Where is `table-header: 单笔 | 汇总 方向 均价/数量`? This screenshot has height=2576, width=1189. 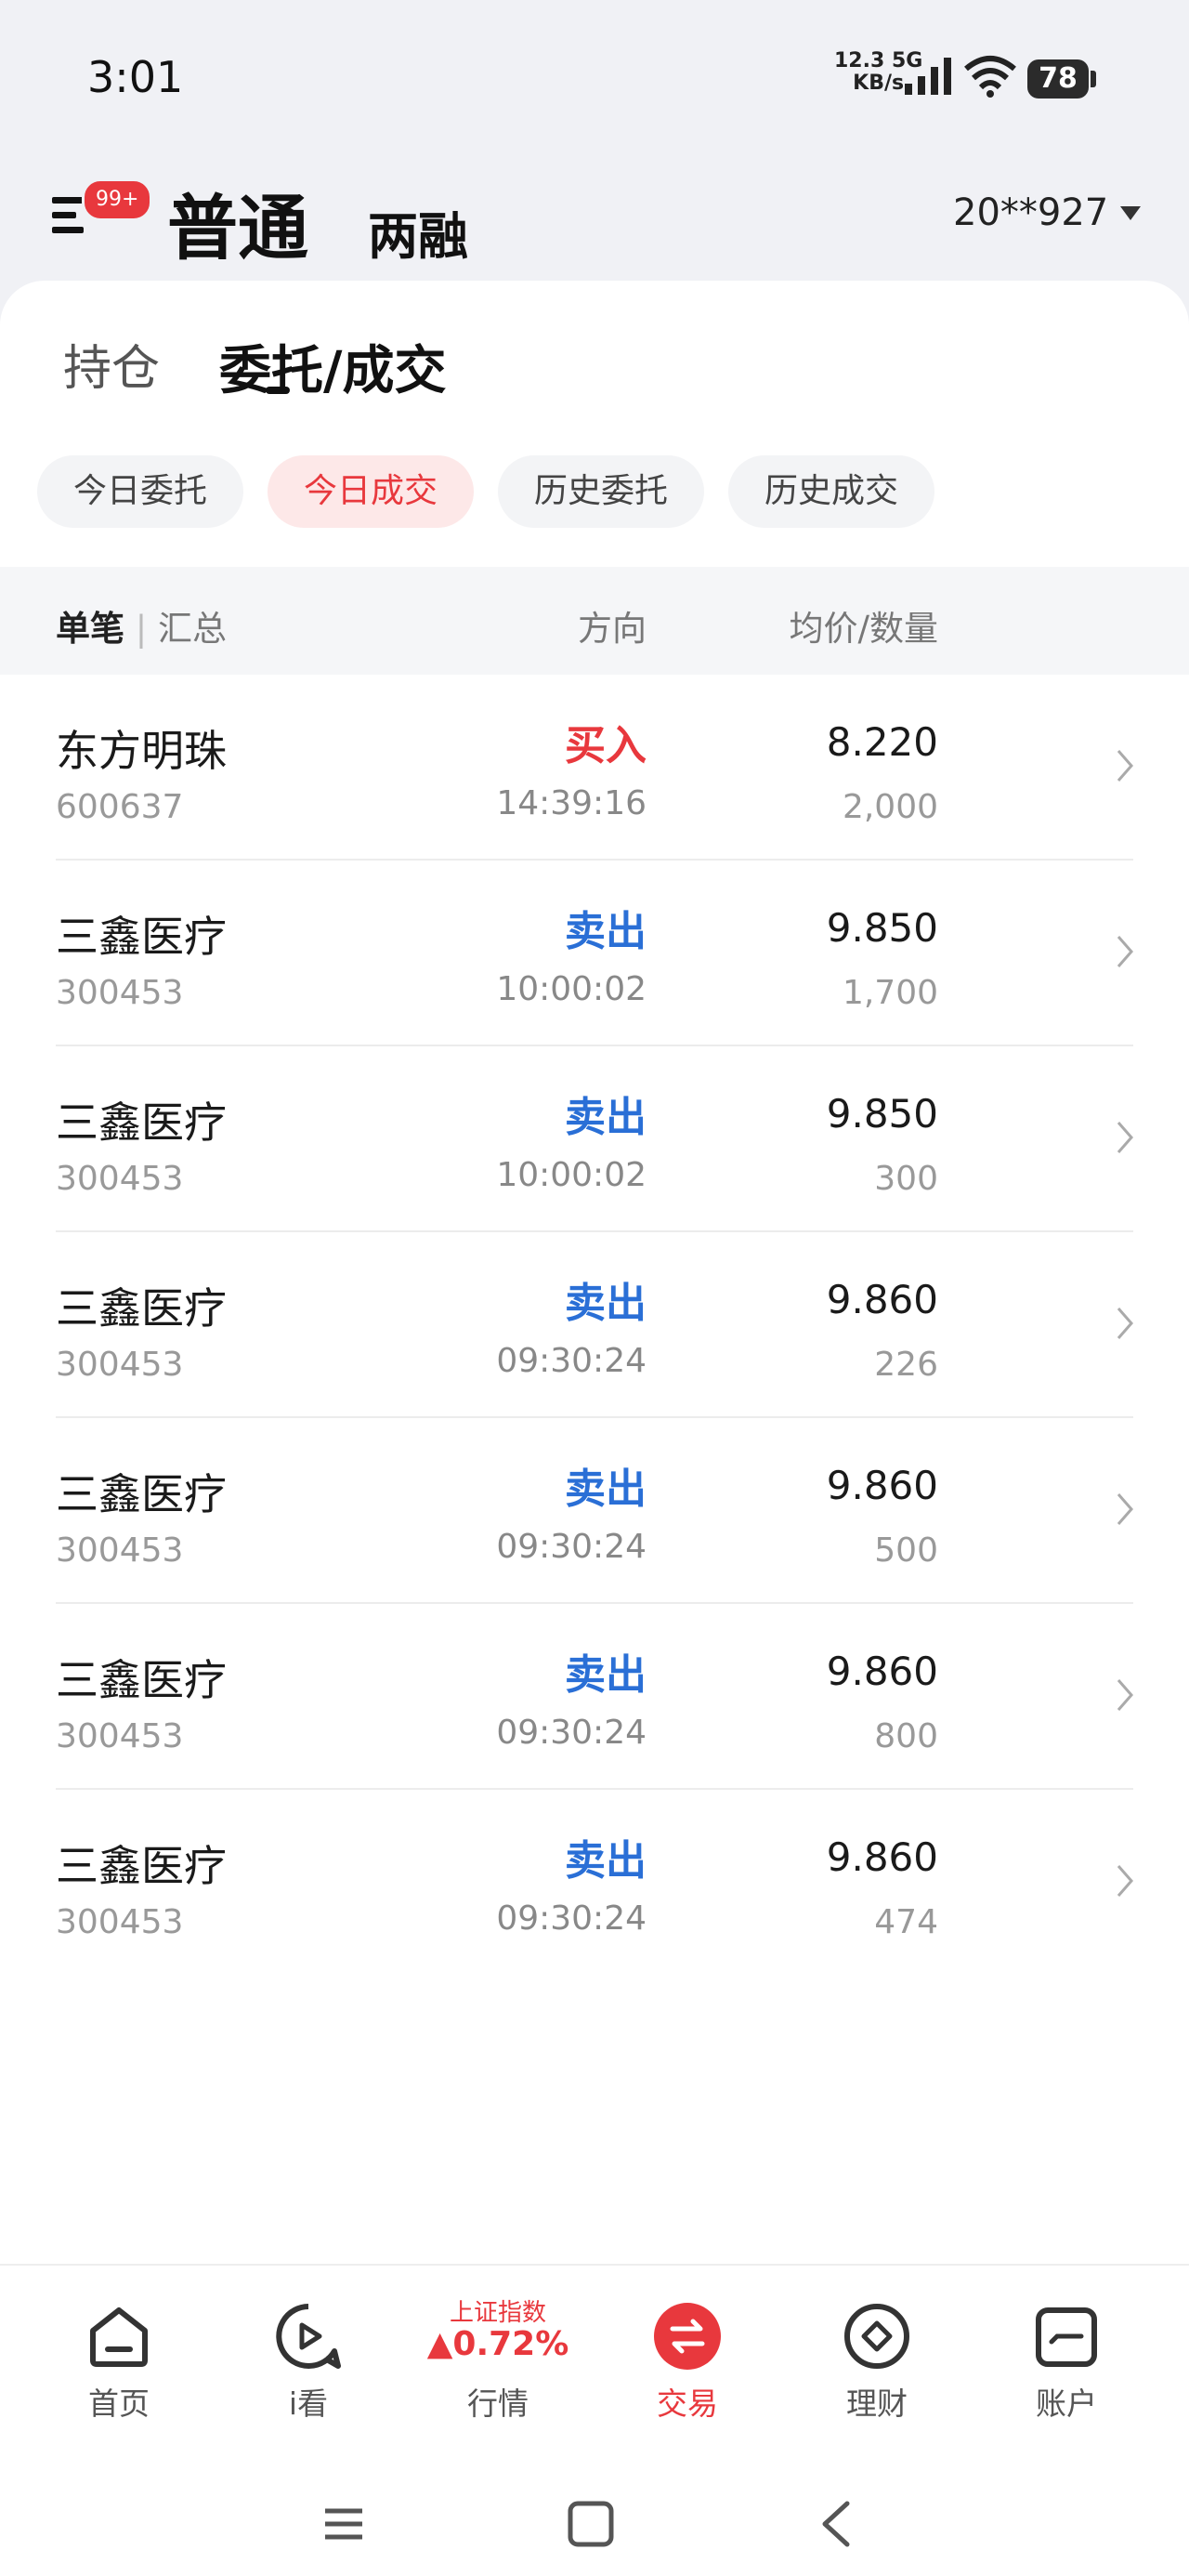
table-header: 单笔 | 汇总 方向 均价/数量 is located at coordinates (594, 621).